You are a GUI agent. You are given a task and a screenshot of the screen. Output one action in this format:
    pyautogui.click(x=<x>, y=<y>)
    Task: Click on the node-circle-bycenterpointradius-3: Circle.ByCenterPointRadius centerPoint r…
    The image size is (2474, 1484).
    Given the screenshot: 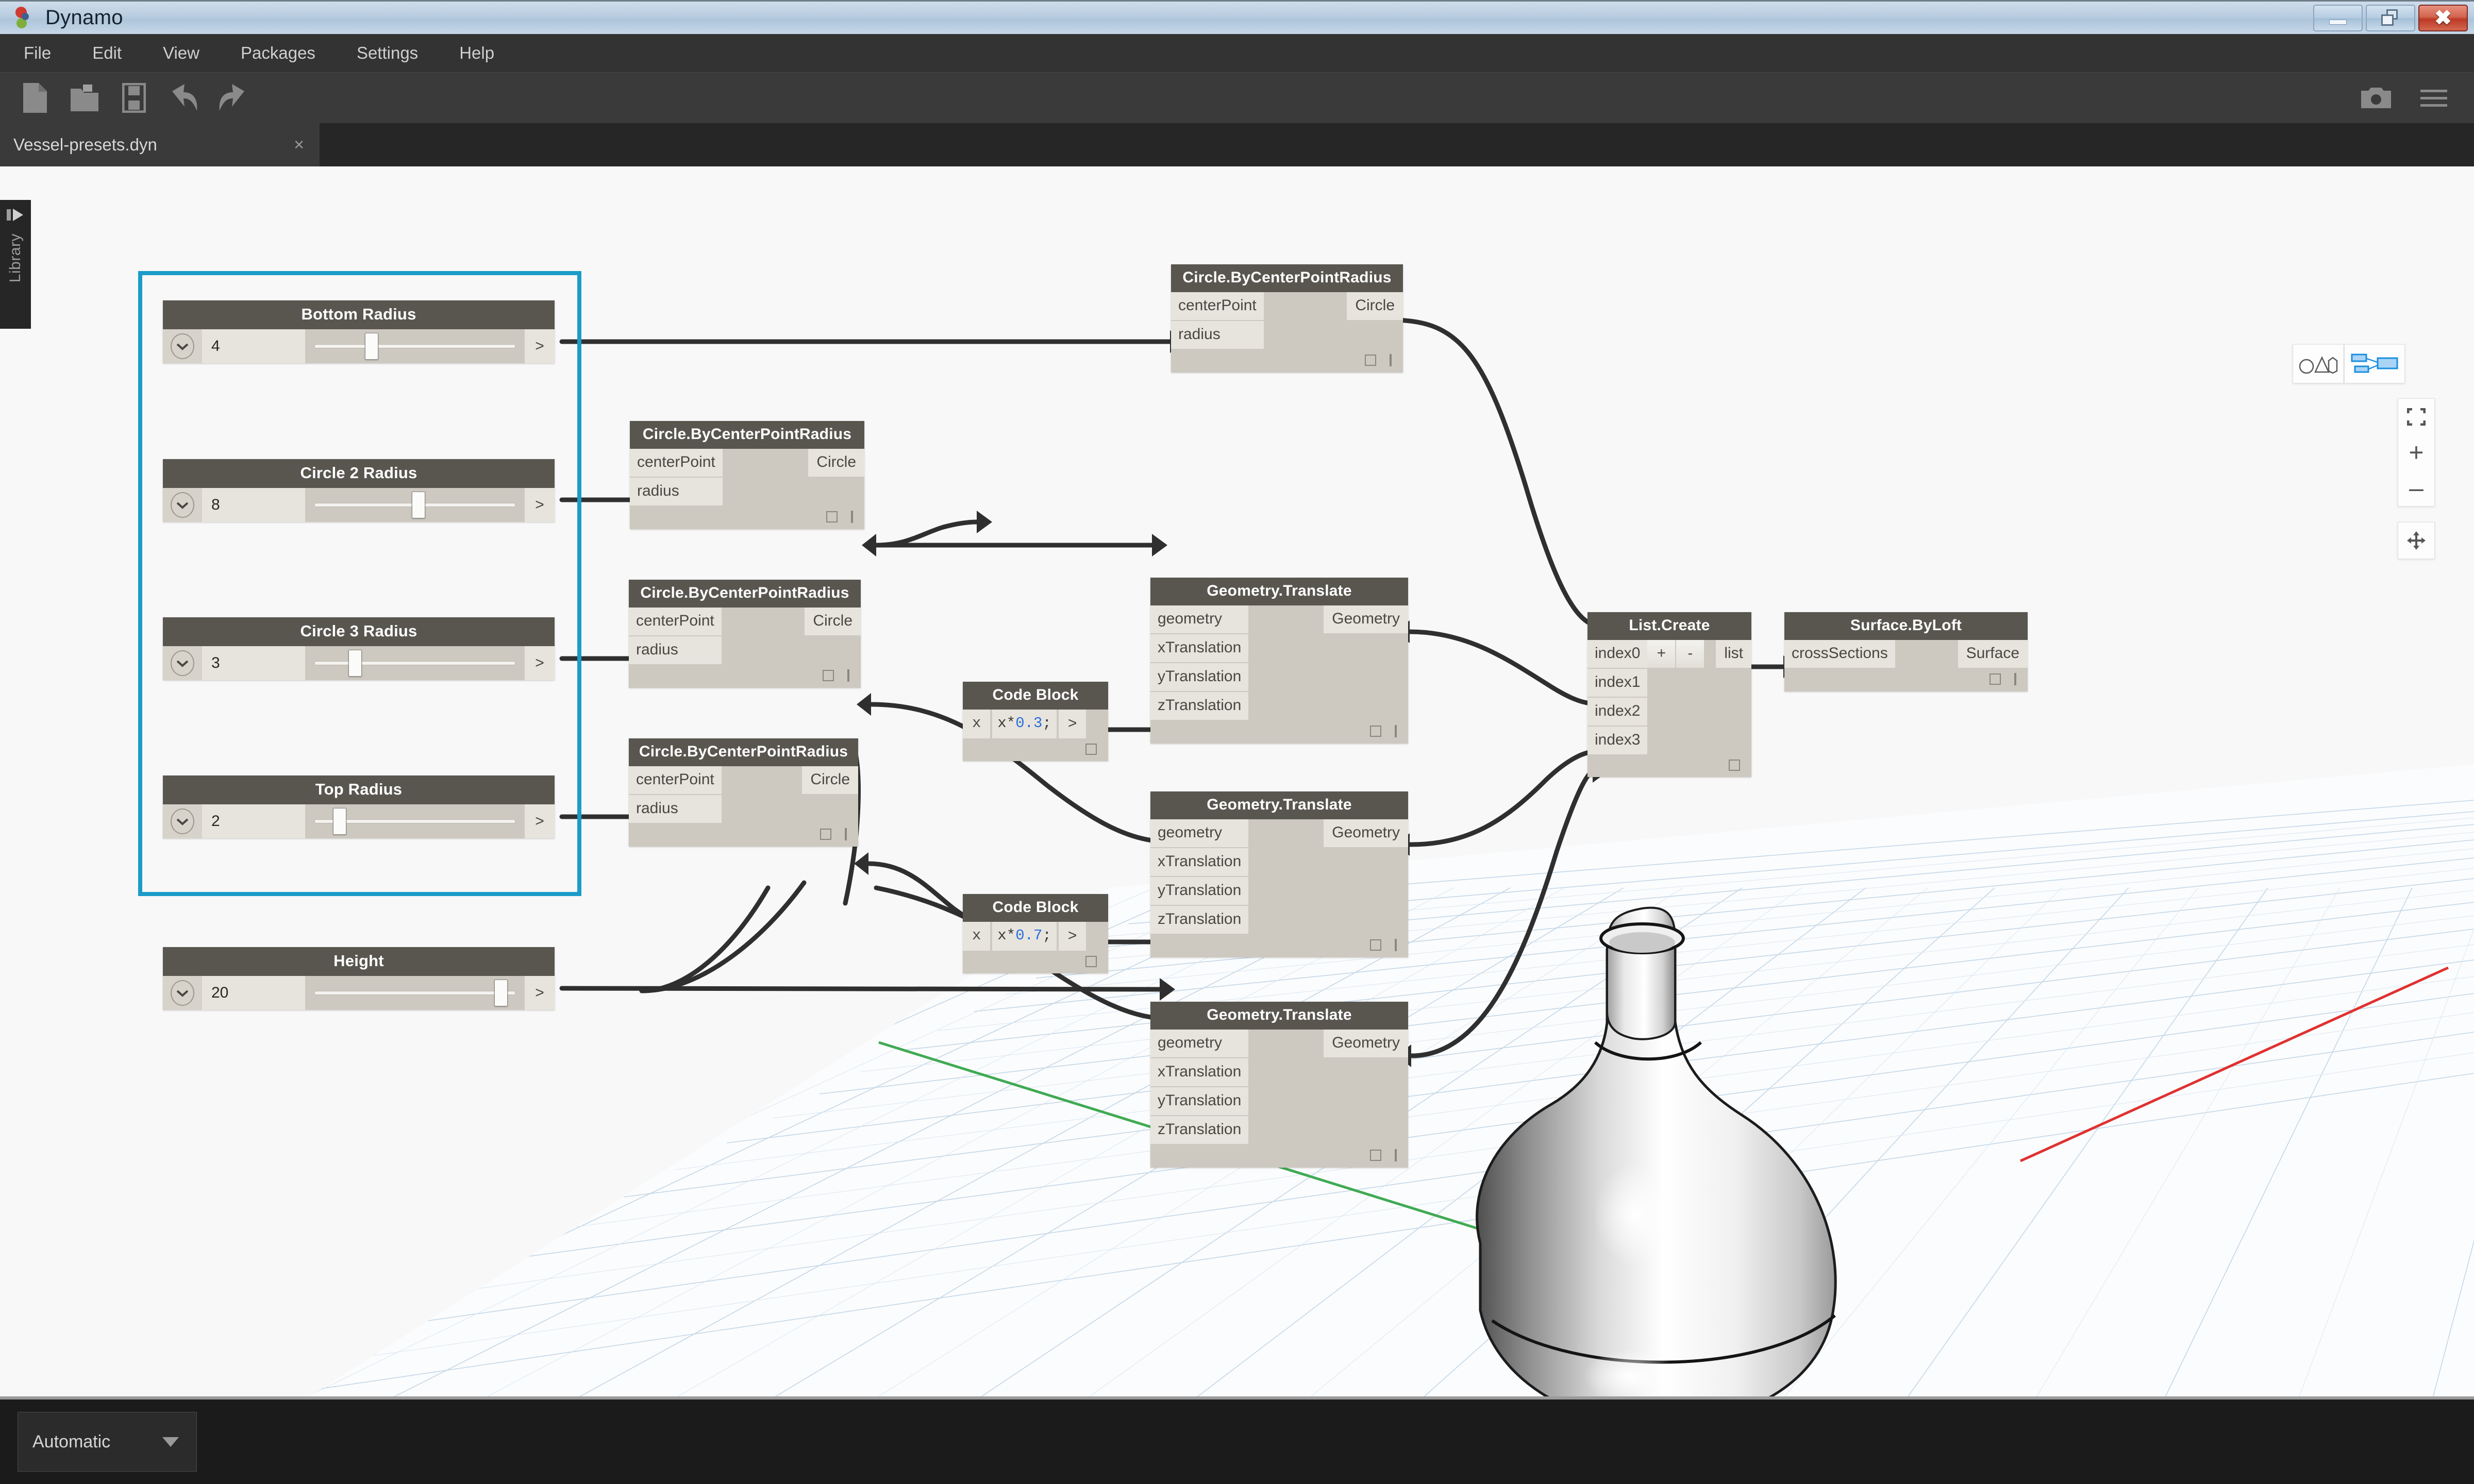 What is the action you would take?
    pyautogui.click(x=745, y=634)
    